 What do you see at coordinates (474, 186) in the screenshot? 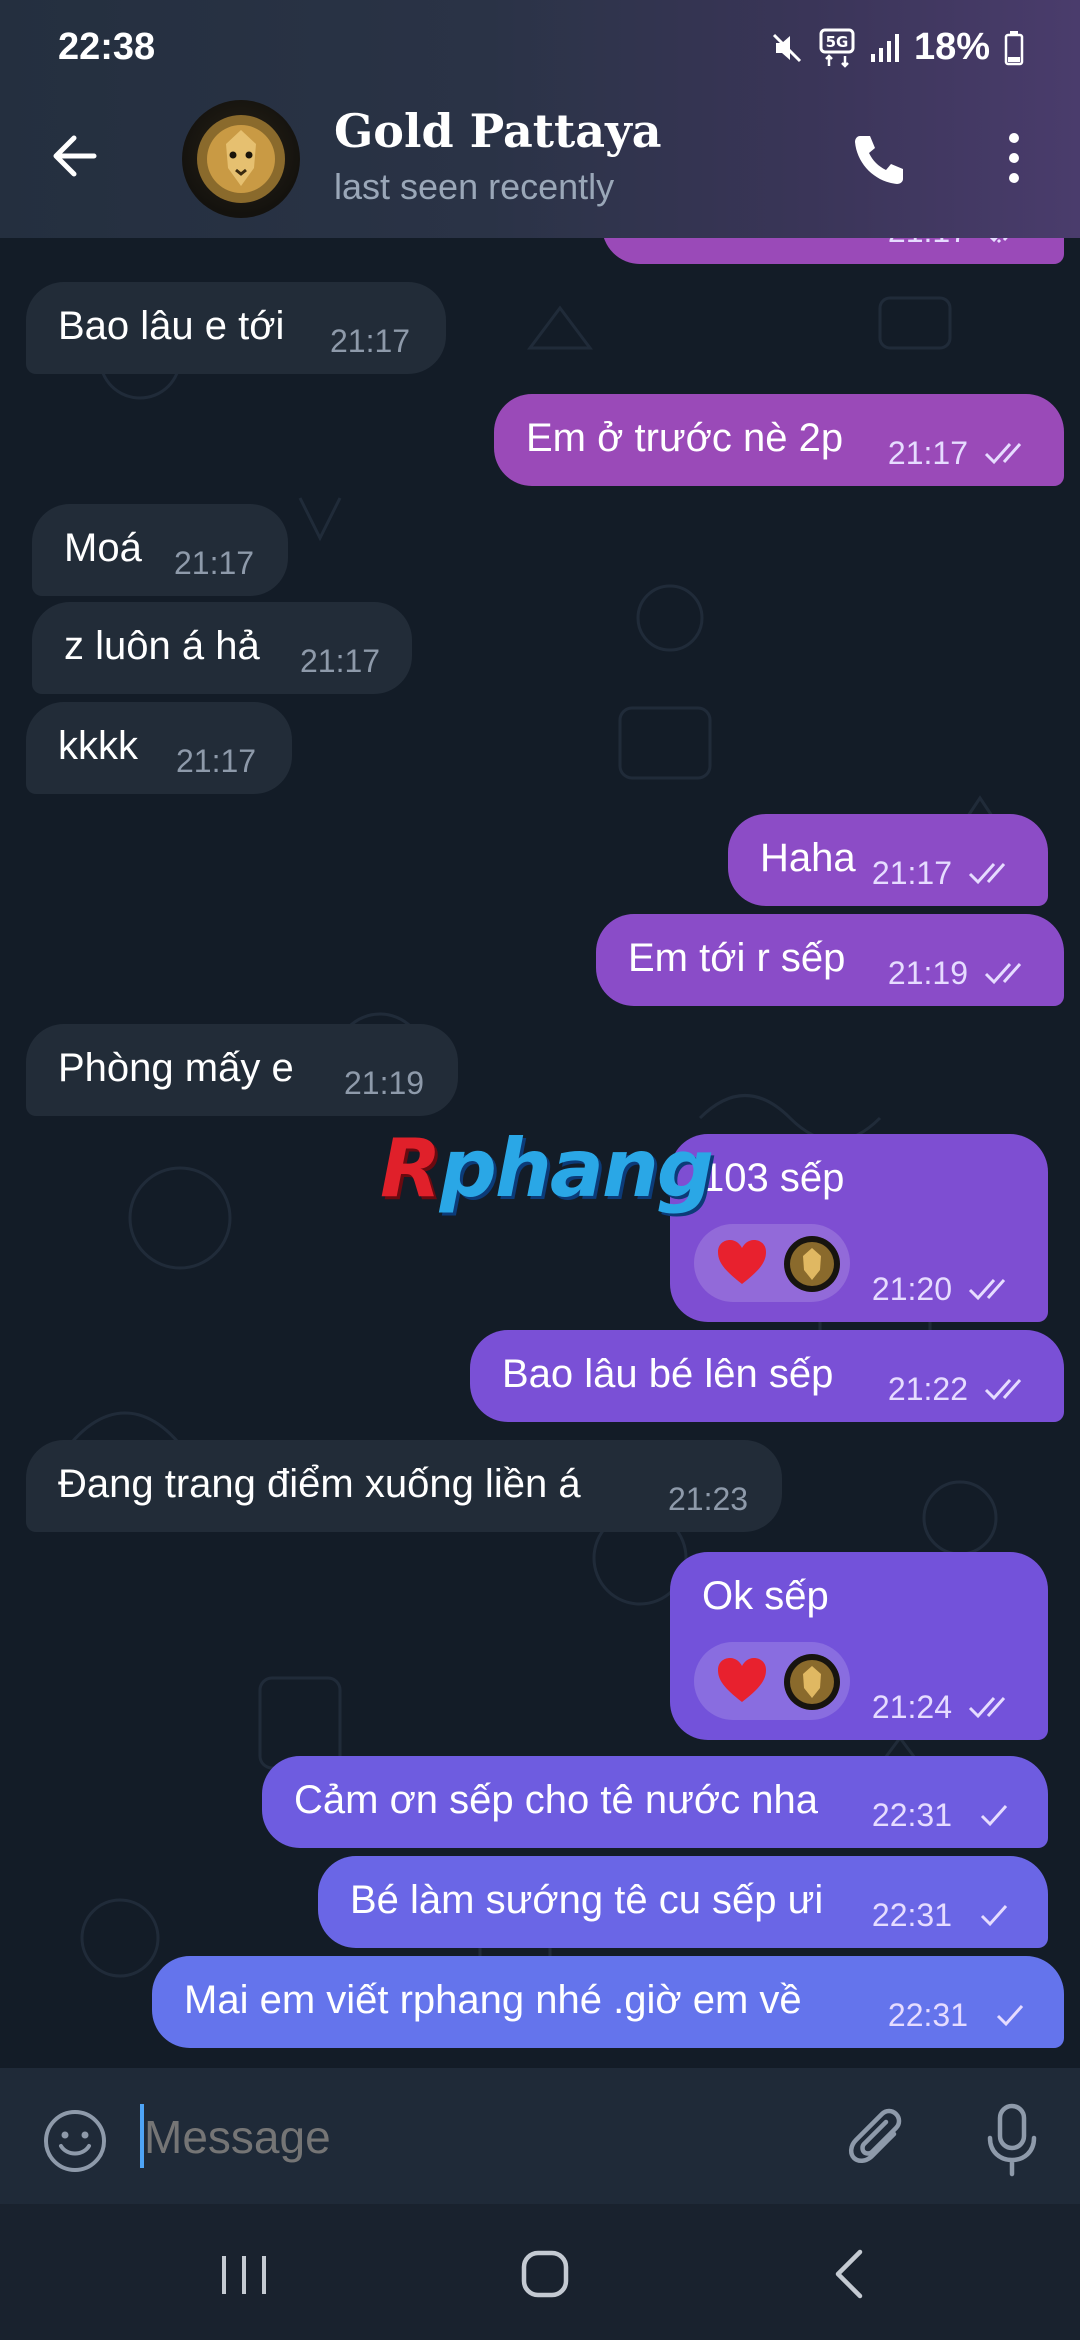
I see `last-seen-status: last seen recently` at bounding box center [474, 186].